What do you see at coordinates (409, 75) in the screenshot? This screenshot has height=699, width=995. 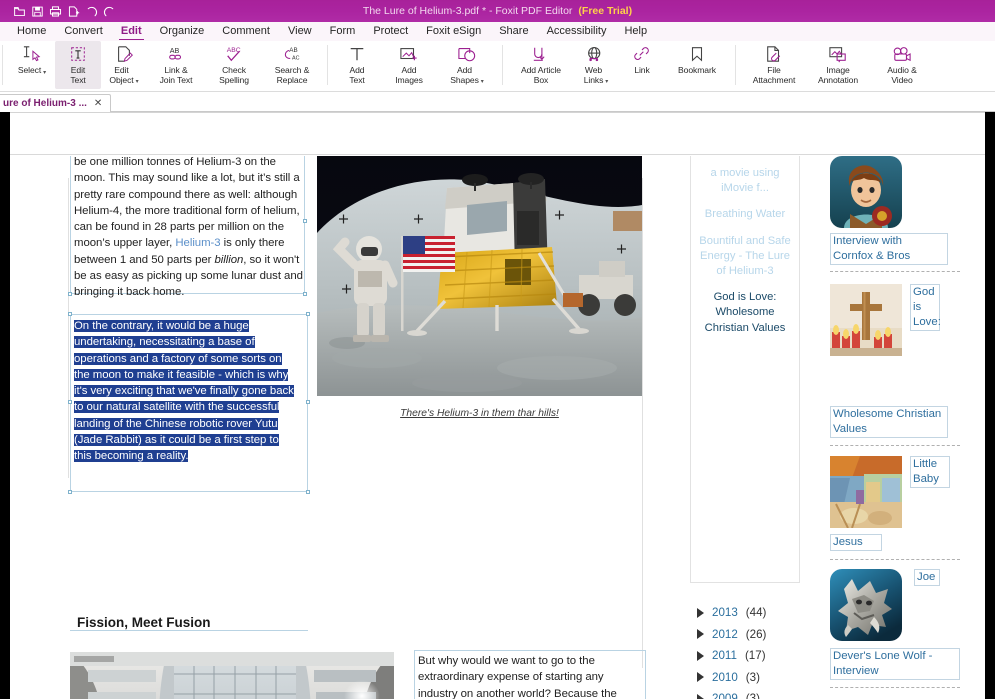 I see `add-images-label: Add Images` at bounding box center [409, 75].